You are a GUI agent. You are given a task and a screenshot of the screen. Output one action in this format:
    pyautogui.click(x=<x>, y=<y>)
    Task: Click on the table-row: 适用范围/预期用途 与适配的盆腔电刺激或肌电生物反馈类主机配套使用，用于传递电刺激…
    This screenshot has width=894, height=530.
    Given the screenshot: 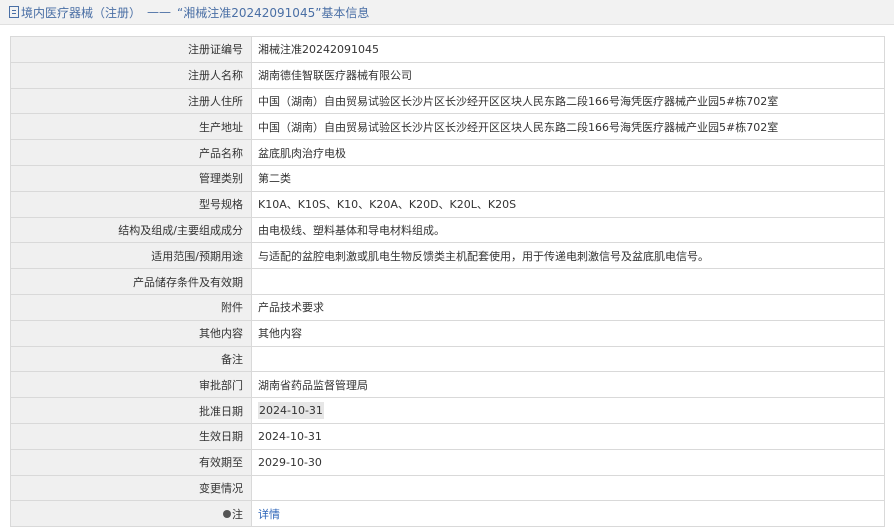 What is the action you would take?
    pyautogui.click(x=447, y=256)
    